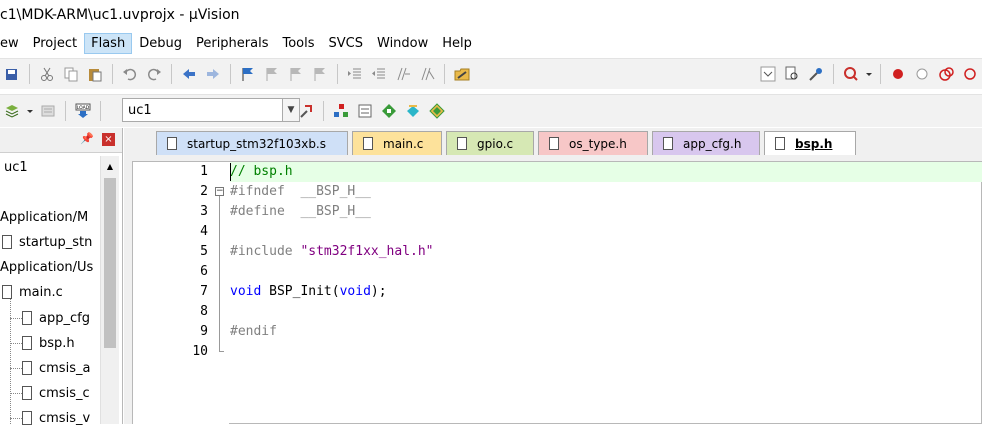 The width and height of the screenshot is (982, 429). What do you see at coordinates (219, 191) in the screenshot?
I see `fold-toggle-icon: −` at bounding box center [219, 191].